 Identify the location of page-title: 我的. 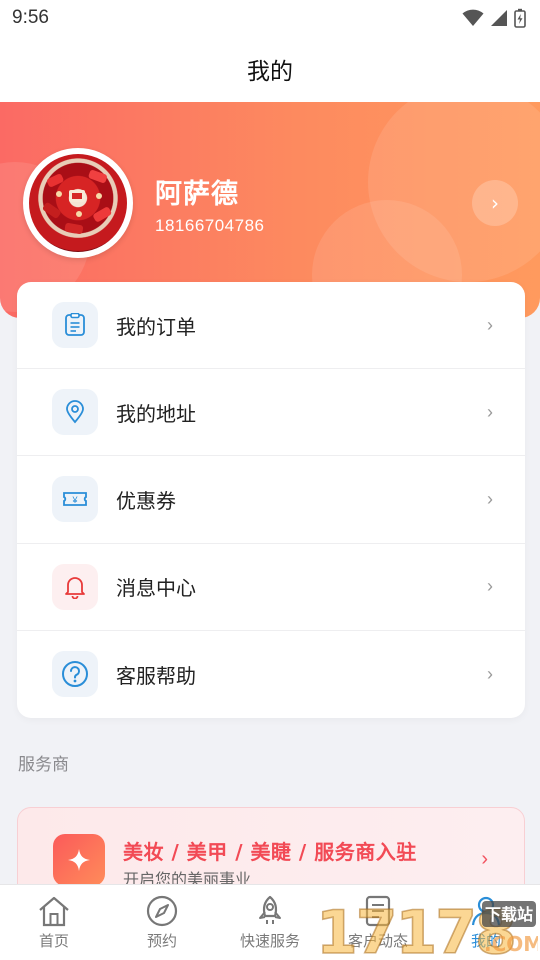
(270, 72).